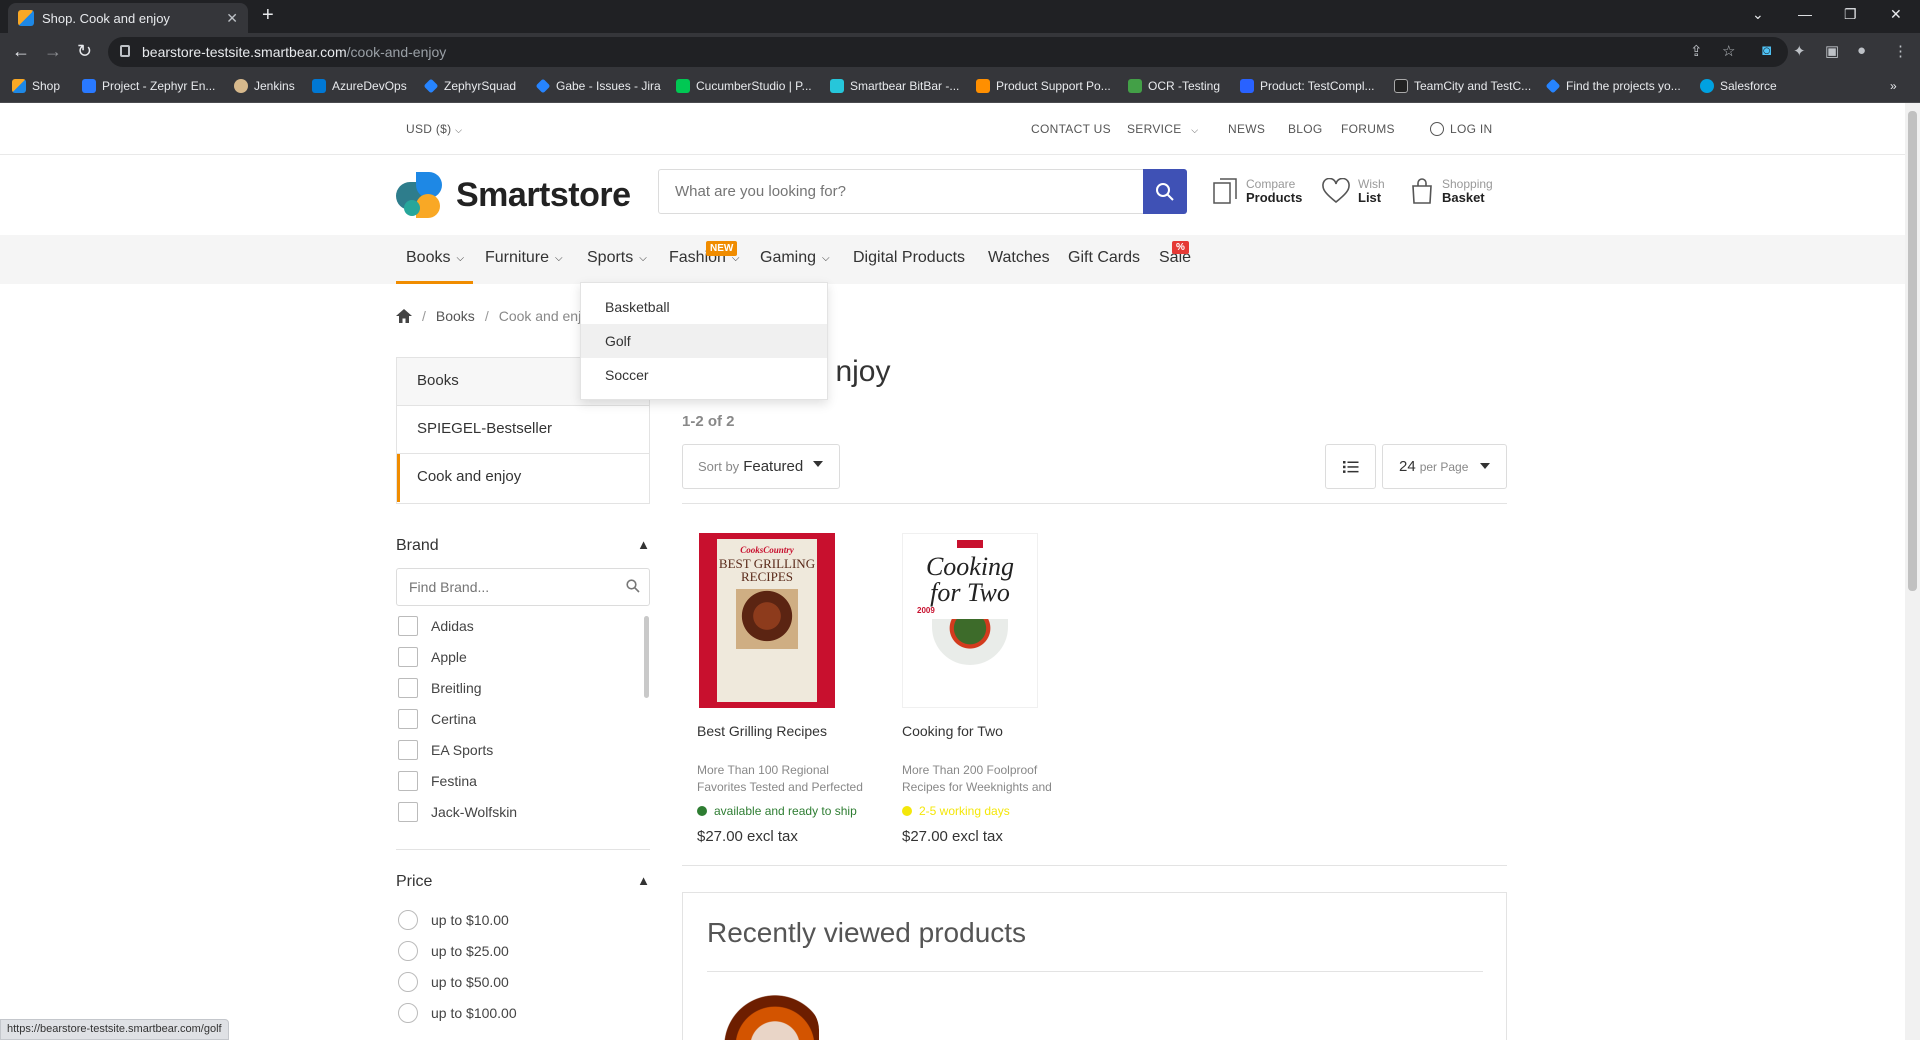 This screenshot has height=1040, width=1920. I want to click on nav-watches: Watches, so click(1019, 258).